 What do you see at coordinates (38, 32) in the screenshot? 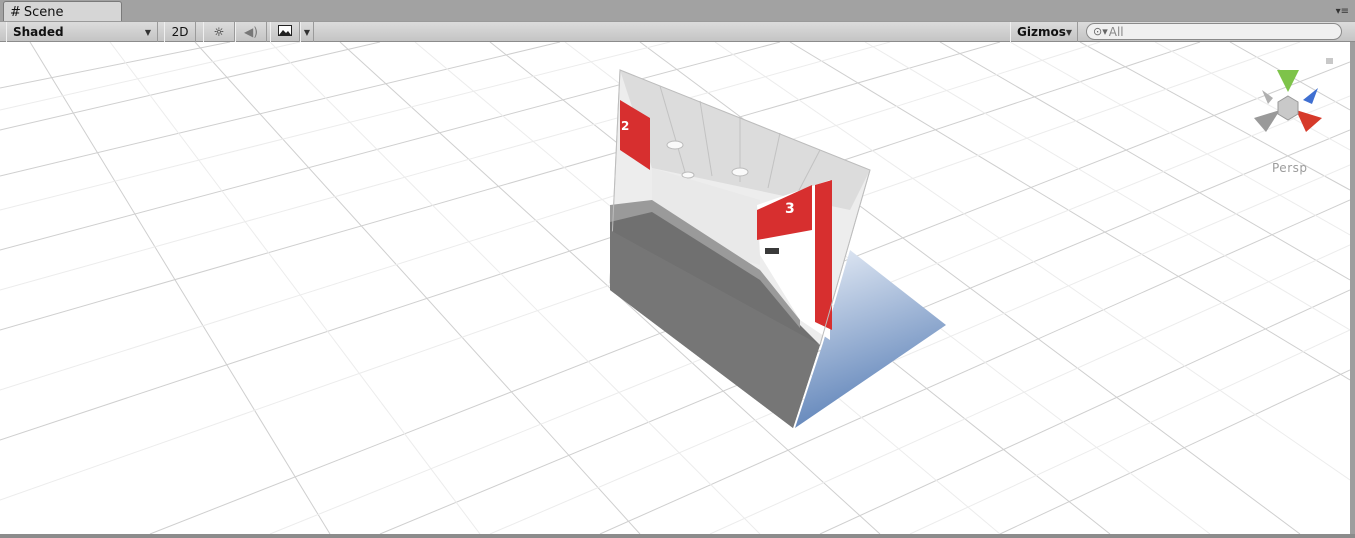
I see `draw-mode-label: Shaded` at bounding box center [38, 32].